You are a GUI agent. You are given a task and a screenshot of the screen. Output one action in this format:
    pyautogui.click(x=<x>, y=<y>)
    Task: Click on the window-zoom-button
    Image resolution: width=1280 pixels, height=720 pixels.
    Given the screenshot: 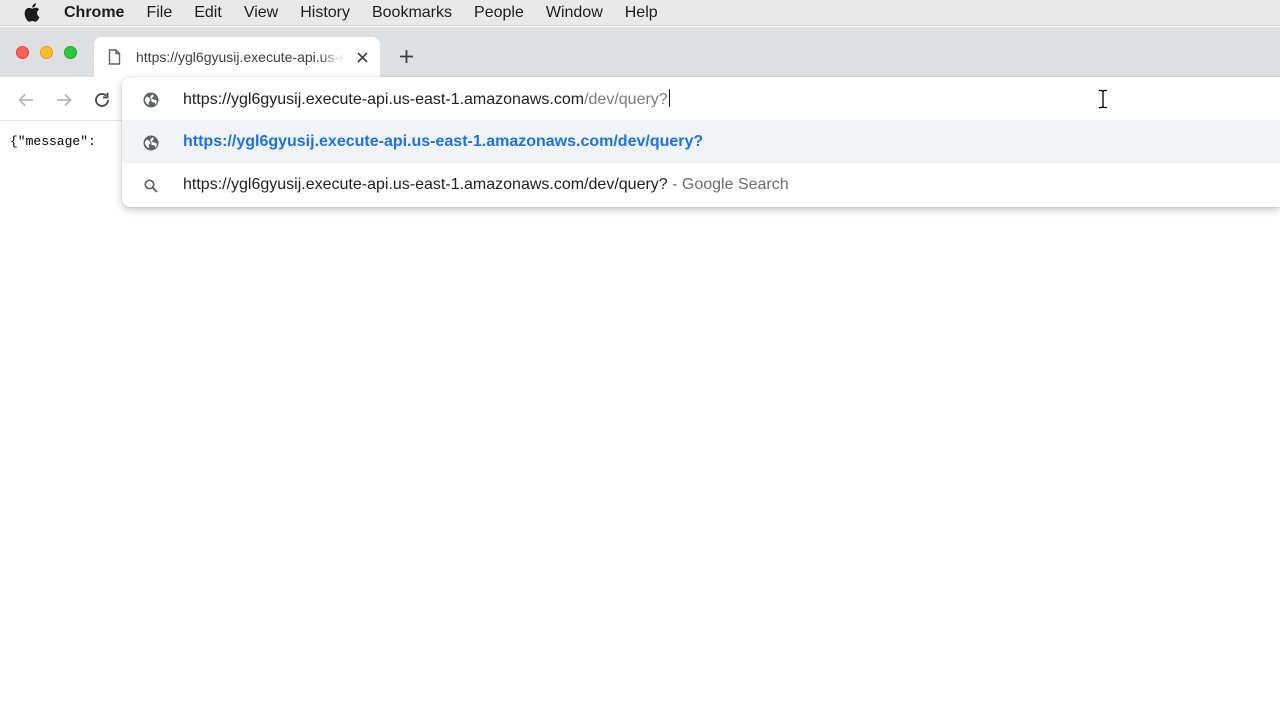 What is the action you would take?
    pyautogui.click(x=70, y=52)
    